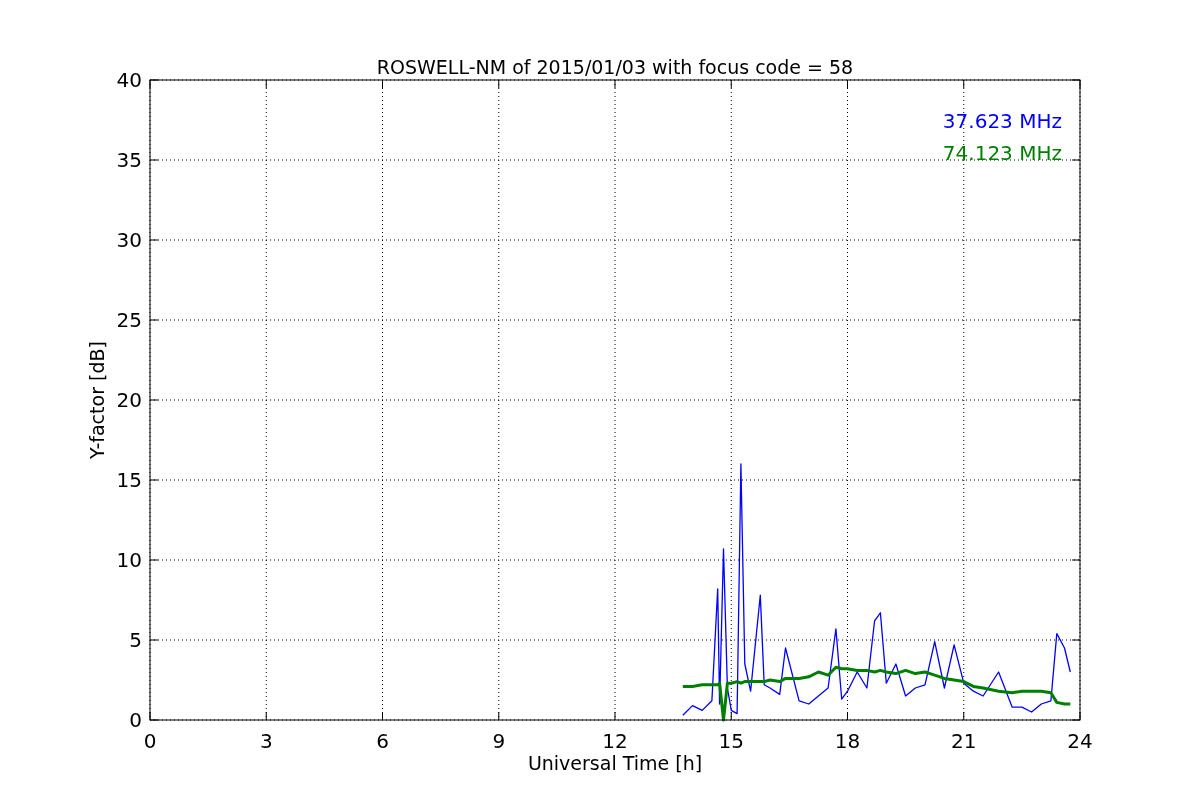  Describe the element at coordinates (129, 400) in the screenshot. I see `y-tick-label: 20` at that location.